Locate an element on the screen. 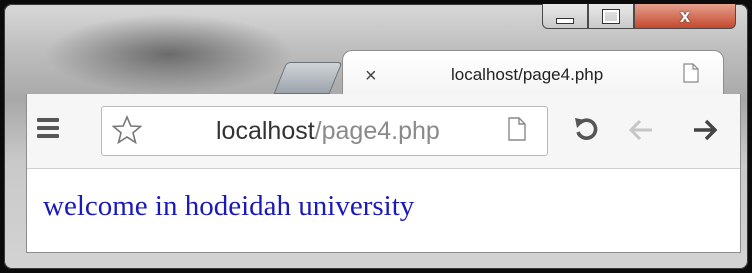 This screenshot has height=273, width=752. window-controls: x is located at coordinates (640, 25).